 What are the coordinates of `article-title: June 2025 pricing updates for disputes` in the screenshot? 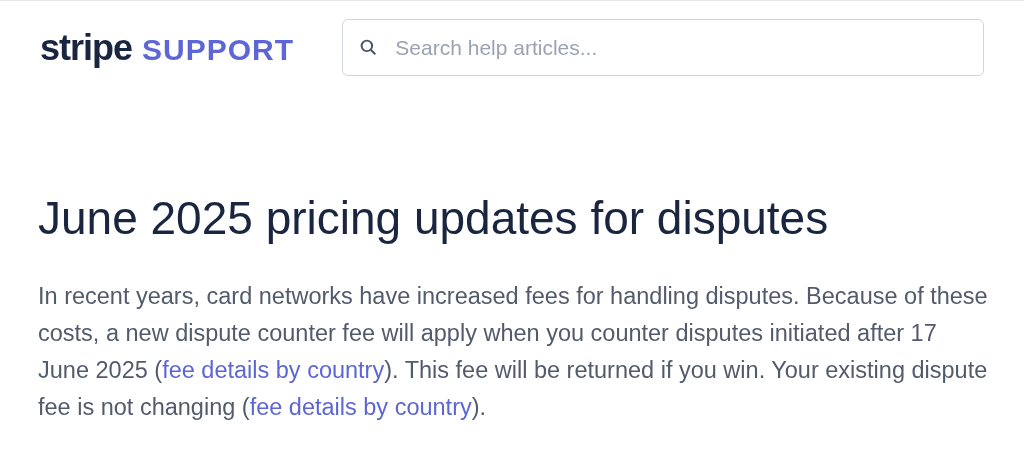 It's located at (434, 218).